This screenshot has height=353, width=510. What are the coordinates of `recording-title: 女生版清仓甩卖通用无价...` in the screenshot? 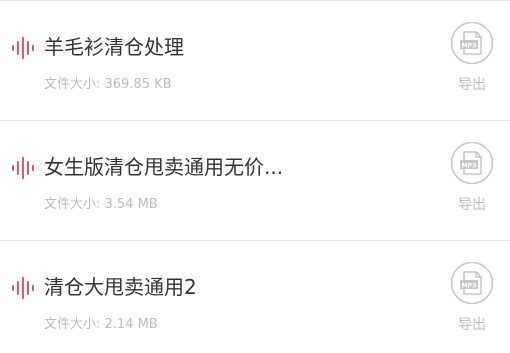 It's located at (164, 167).